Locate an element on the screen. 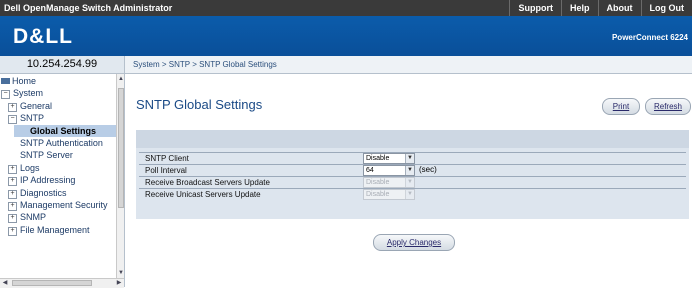 This screenshot has height=288, width=692. settings-row: Receive Unicast Servers Update Disable ▼ is located at coordinates (412, 194).